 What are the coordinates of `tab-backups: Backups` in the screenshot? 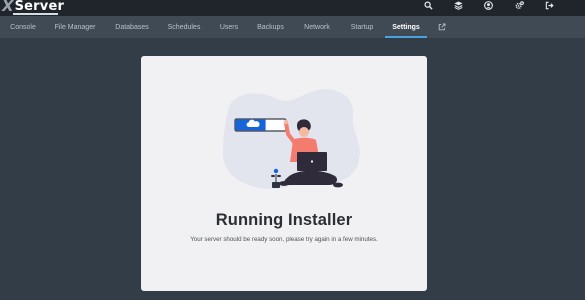 It's located at (270, 27).